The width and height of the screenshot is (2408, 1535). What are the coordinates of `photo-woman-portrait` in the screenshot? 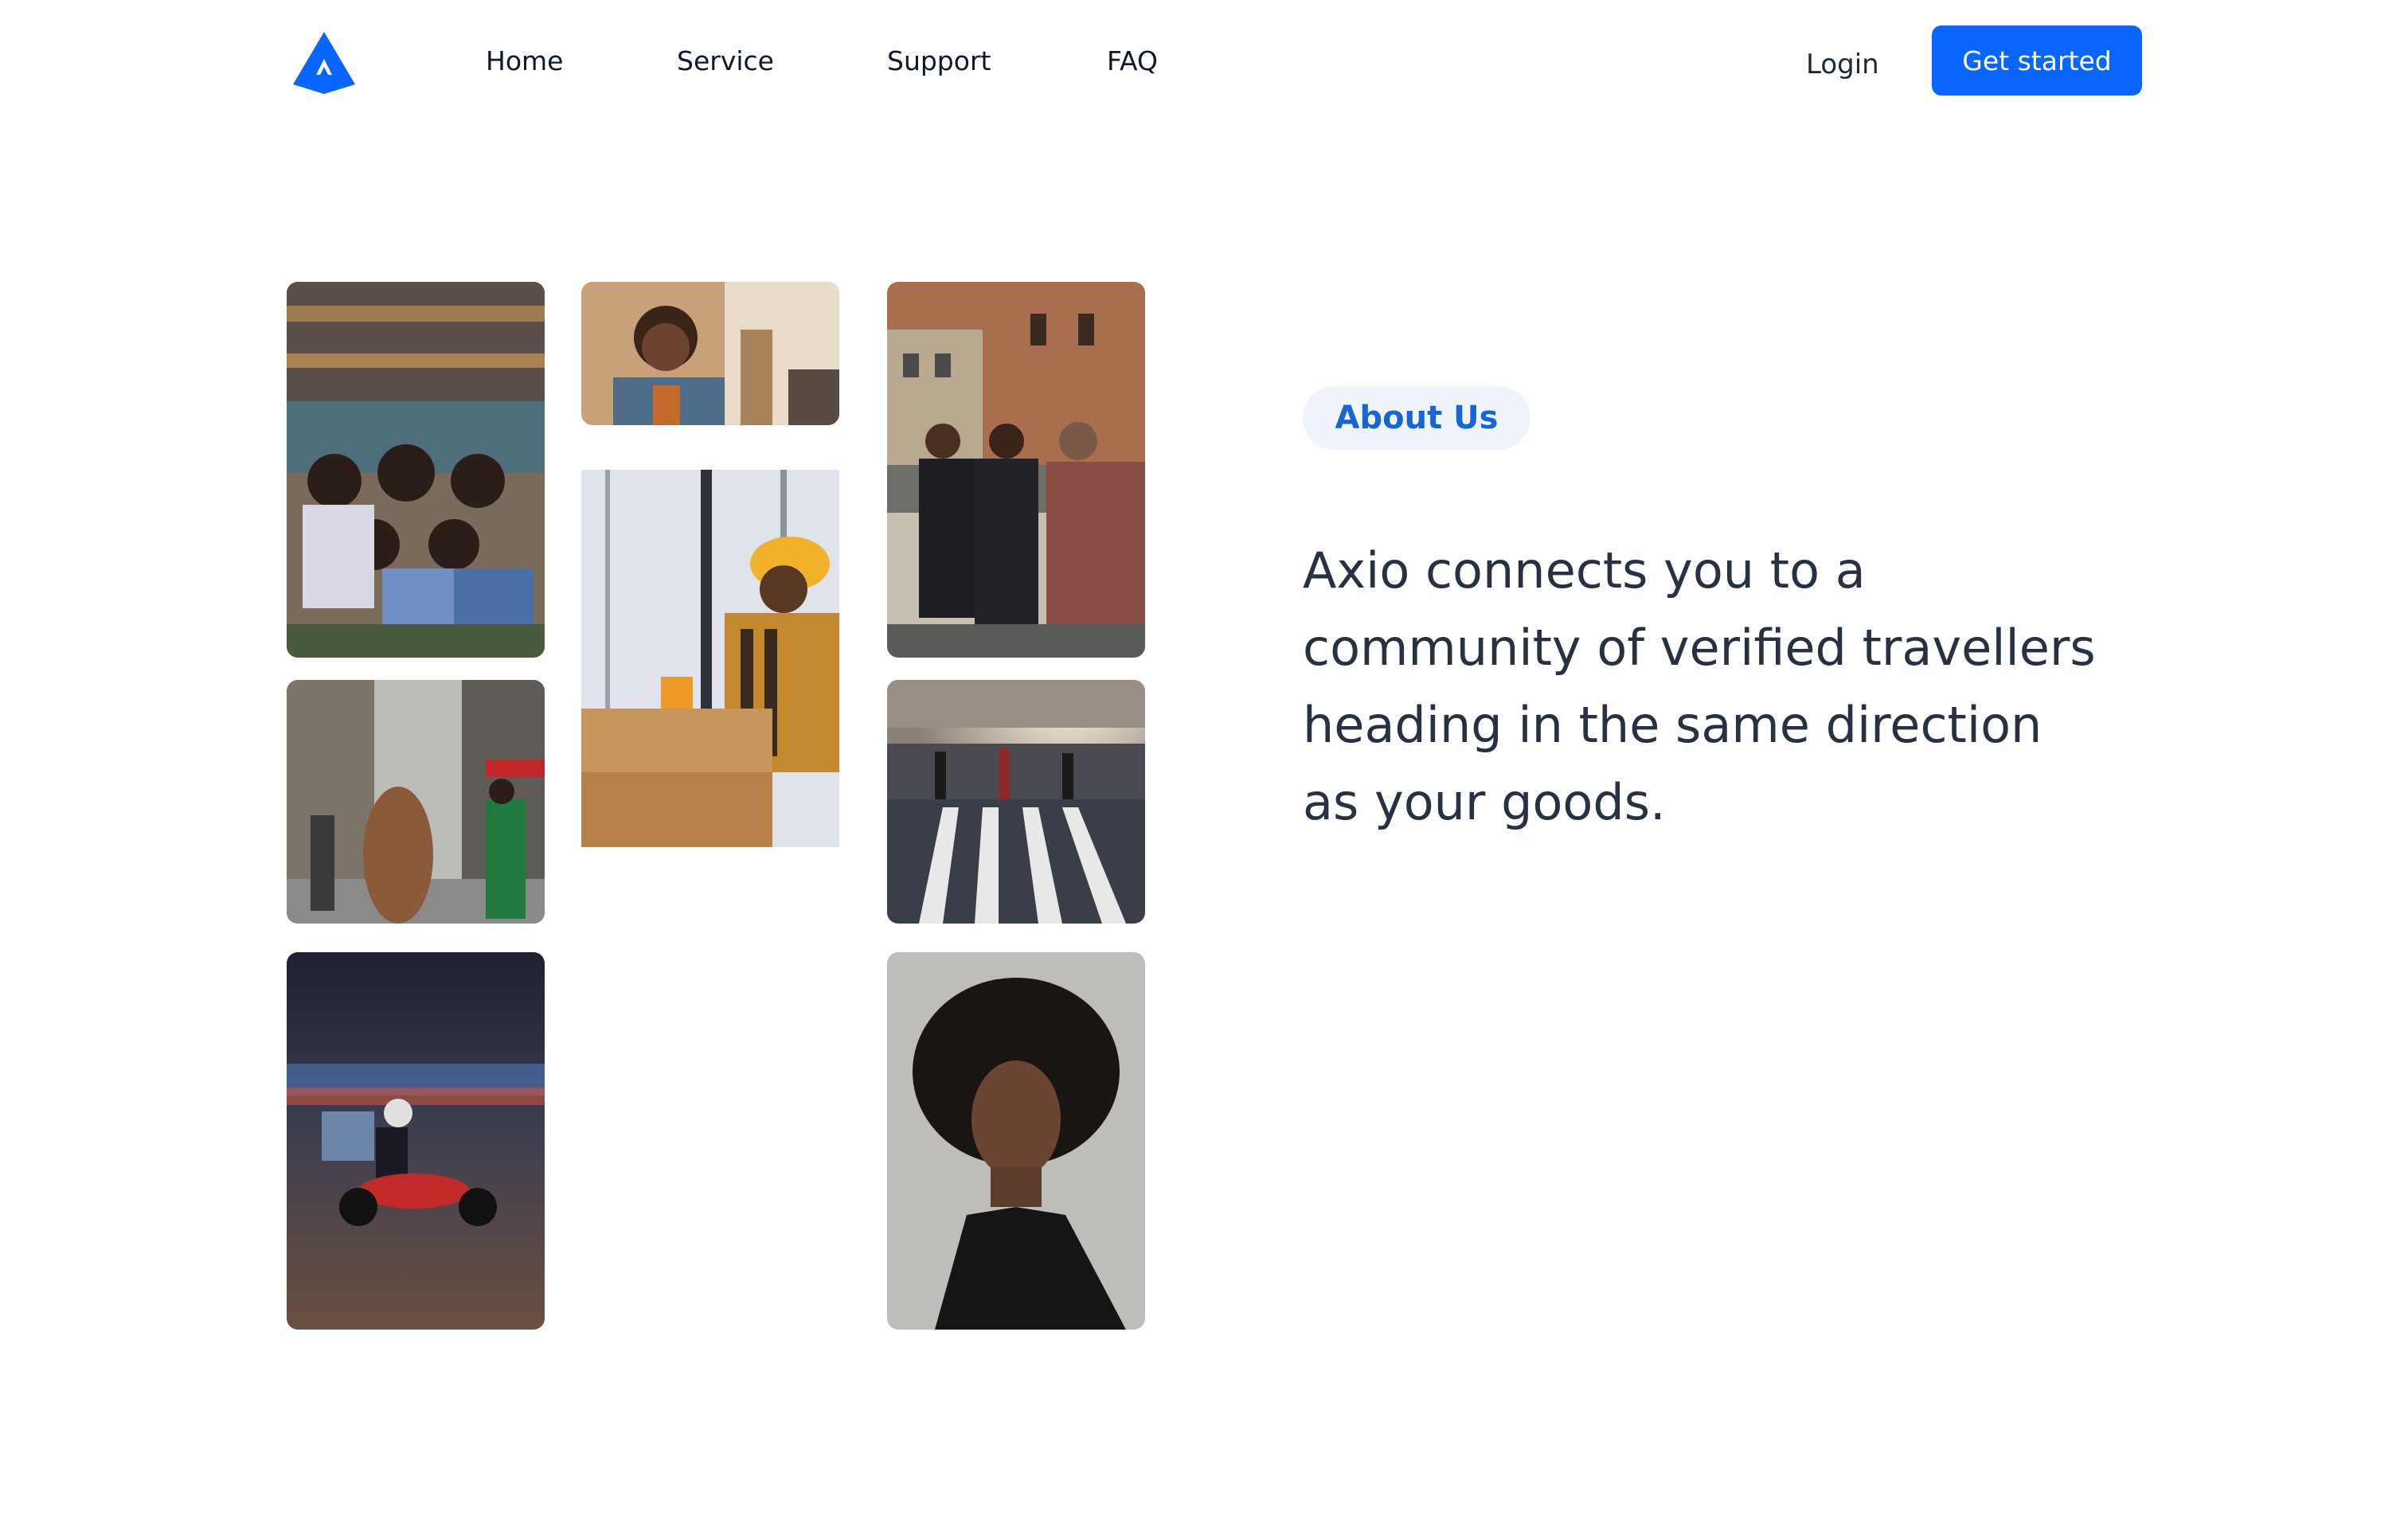 It's located at (1016, 1141).